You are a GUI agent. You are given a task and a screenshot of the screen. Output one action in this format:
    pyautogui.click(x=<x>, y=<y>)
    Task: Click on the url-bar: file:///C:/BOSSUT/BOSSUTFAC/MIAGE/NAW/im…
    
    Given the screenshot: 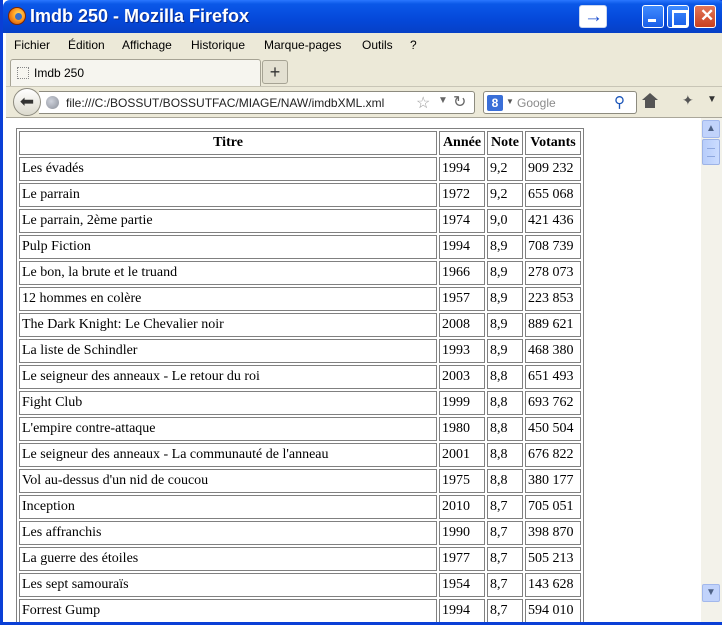 What is the action you would take?
    pyautogui.click(x=257, y=102)
    